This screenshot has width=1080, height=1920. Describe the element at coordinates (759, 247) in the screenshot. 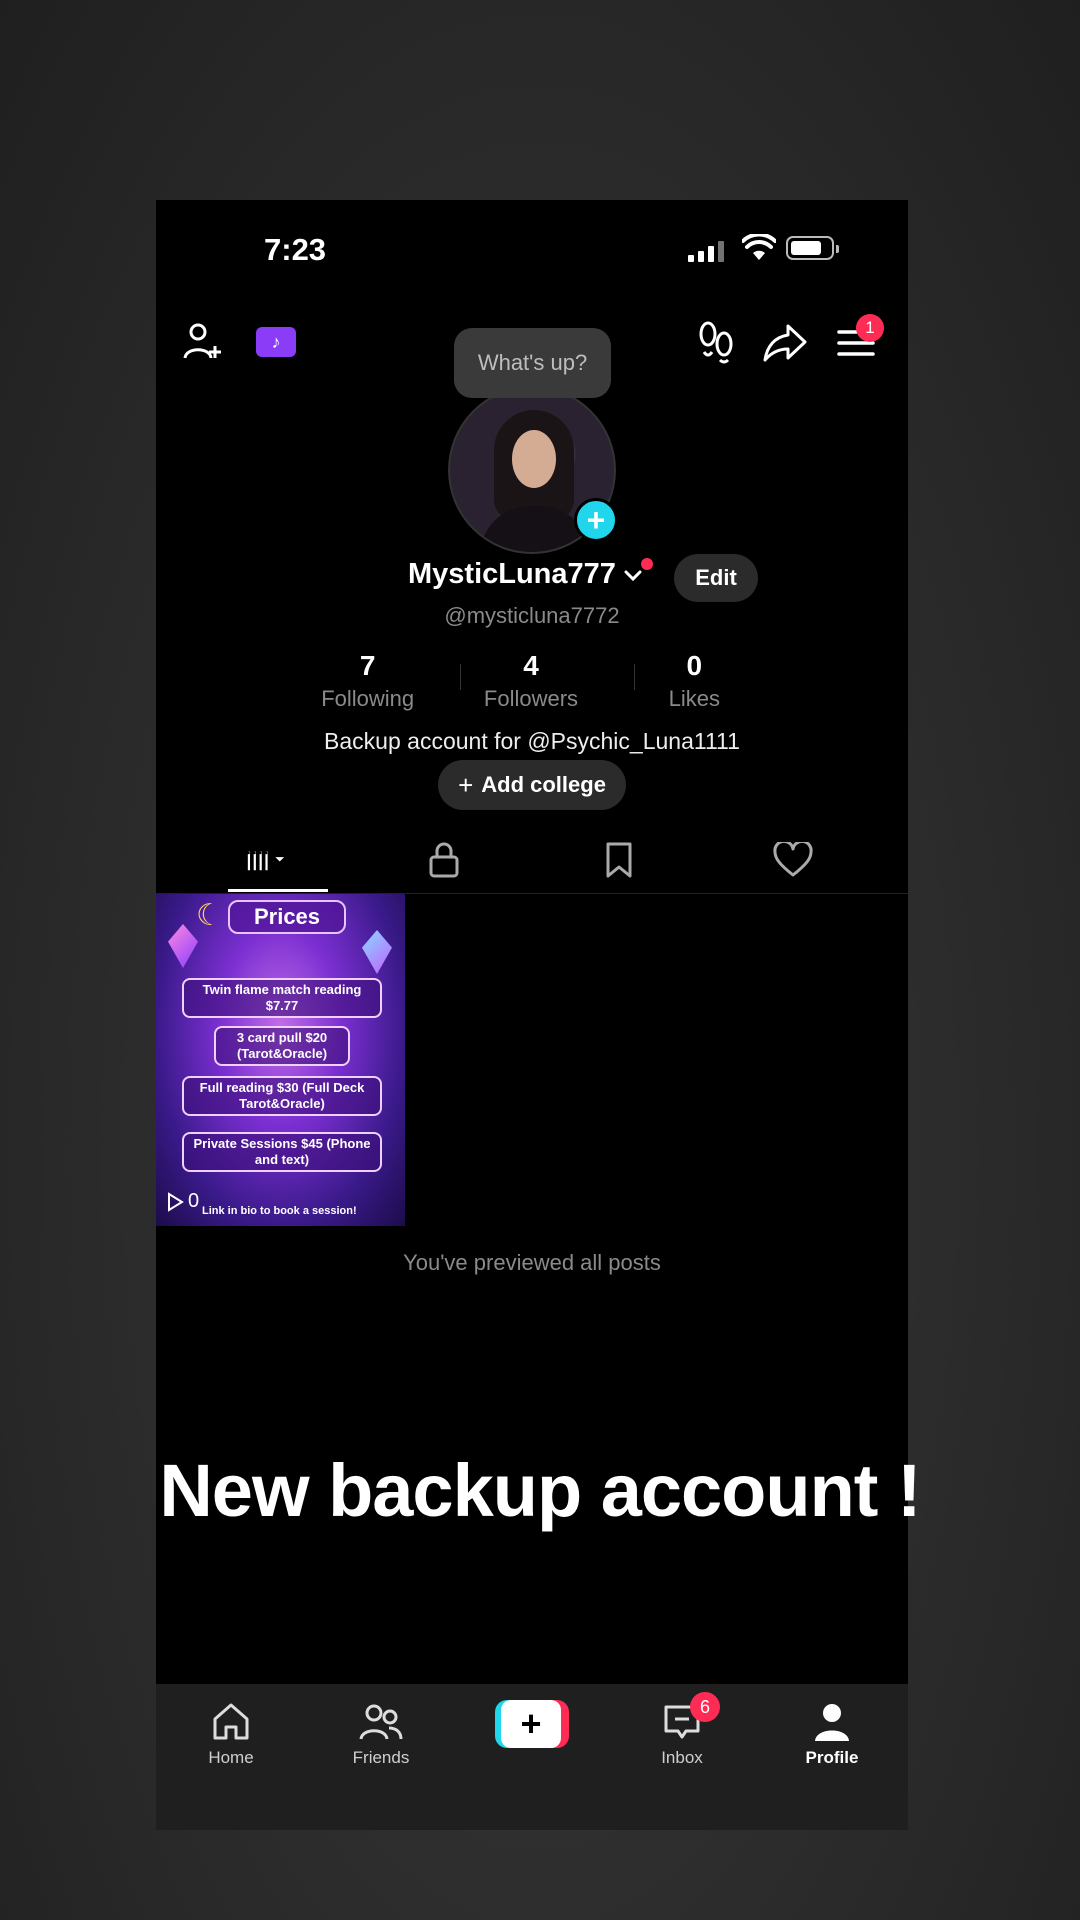

I see `wifi-icon` at that location.